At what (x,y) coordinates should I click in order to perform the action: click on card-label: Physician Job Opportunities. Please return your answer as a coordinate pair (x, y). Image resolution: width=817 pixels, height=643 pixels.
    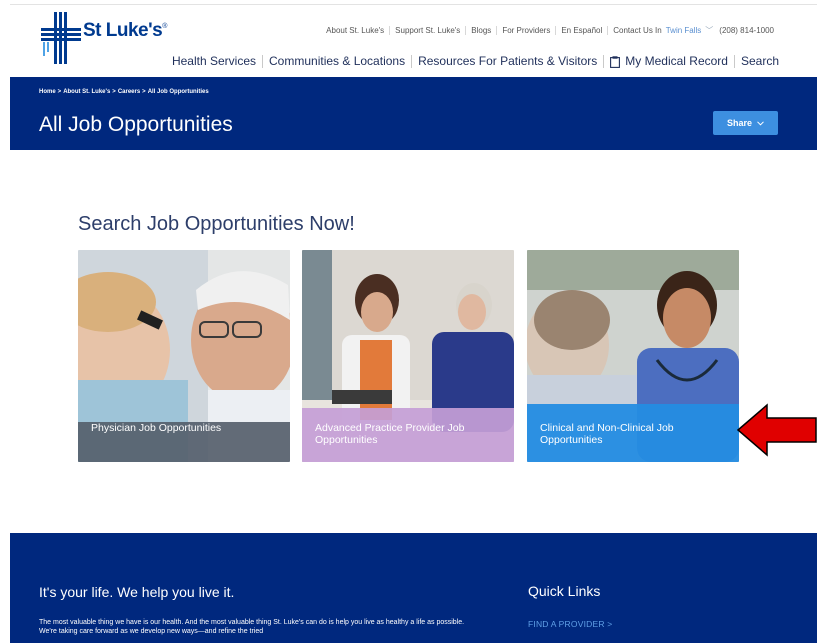
    Looking at the image, I should click on (156, 428).